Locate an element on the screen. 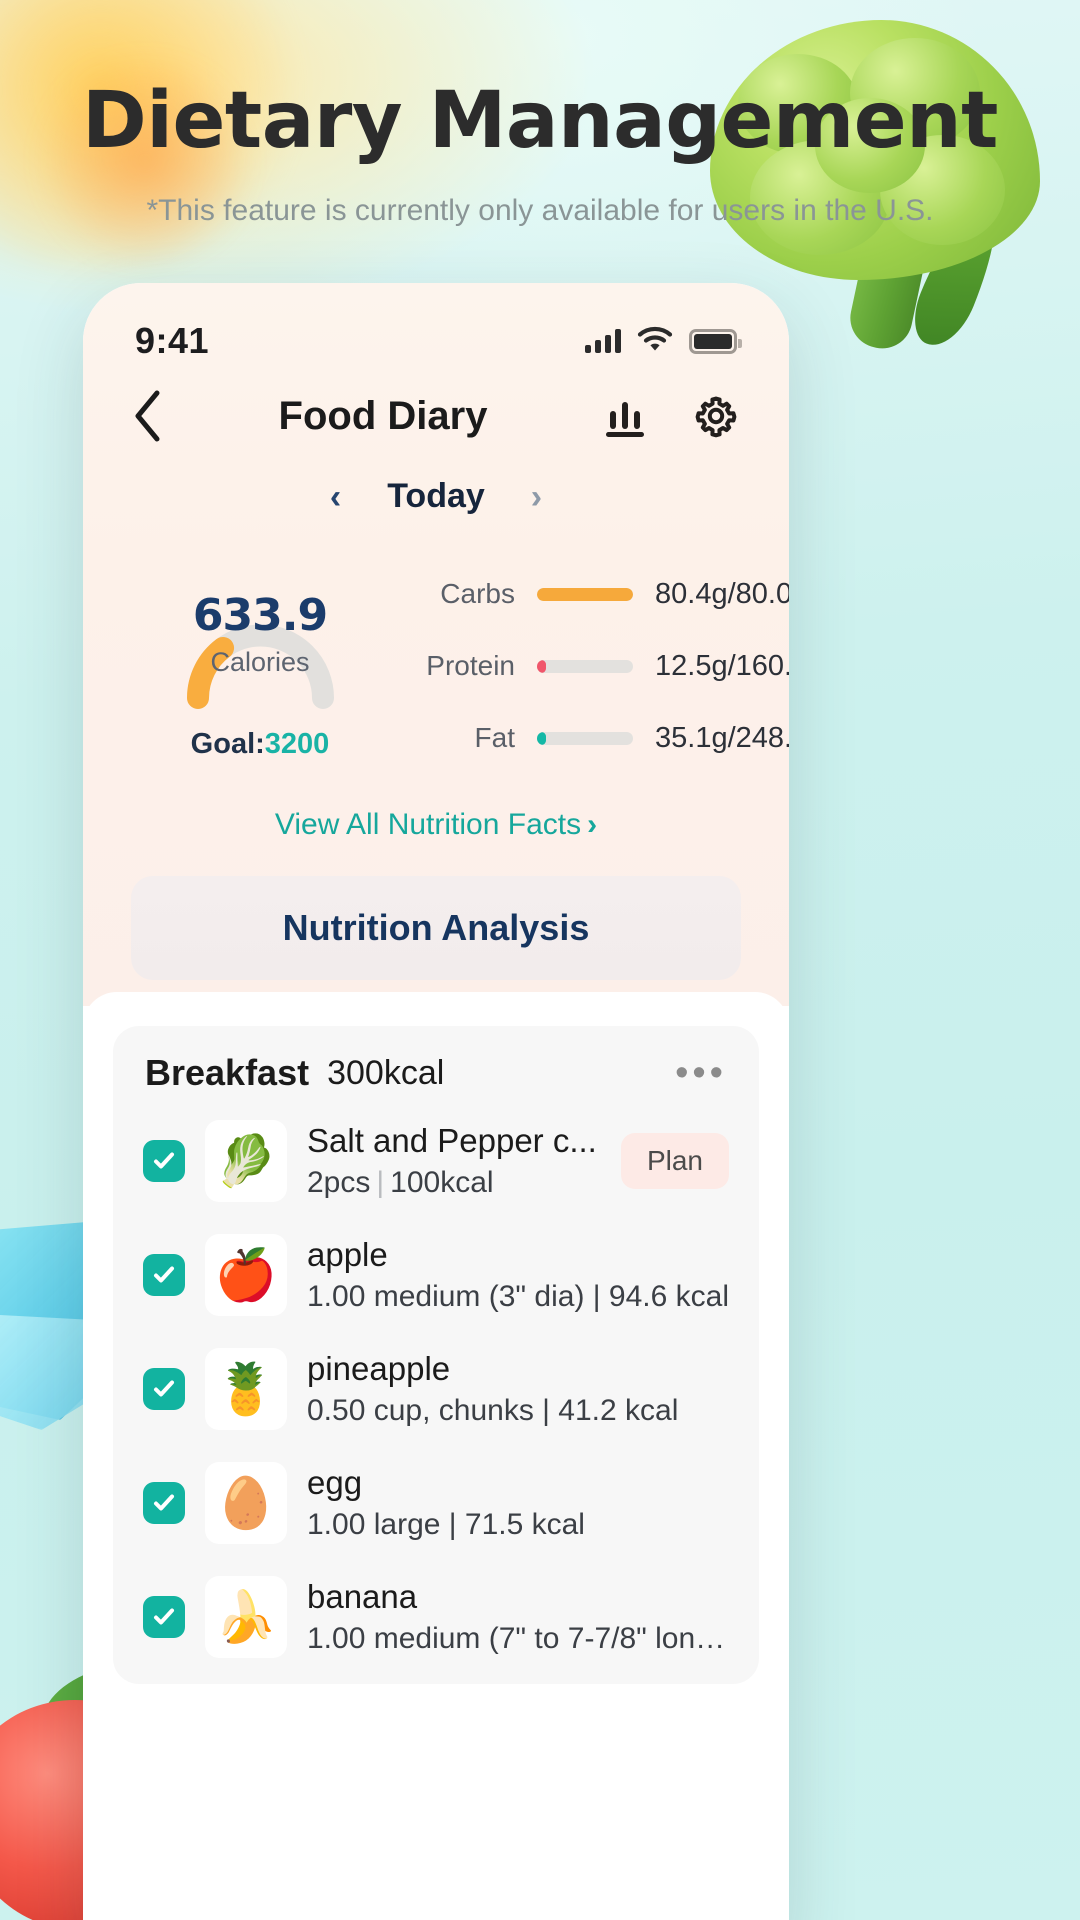 This screenshot has width=1080, height=1920. next-day-button: › is located at coordinates (536, 497).